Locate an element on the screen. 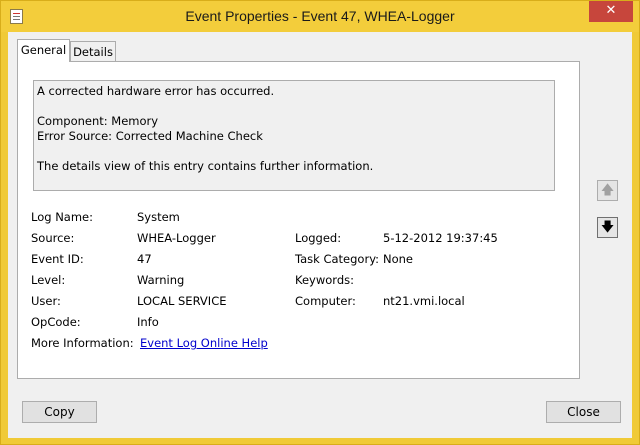 The height and width of the screenshot is (445, 640). user-label: User: is located at coordinates (46, 301).